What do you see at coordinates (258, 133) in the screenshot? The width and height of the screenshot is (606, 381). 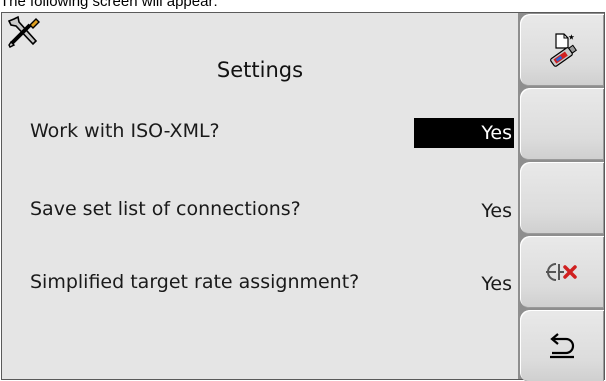 I see `setting-row-iso-xml: Work with ISO-XML? Yes` at bounding box center [258, 133].